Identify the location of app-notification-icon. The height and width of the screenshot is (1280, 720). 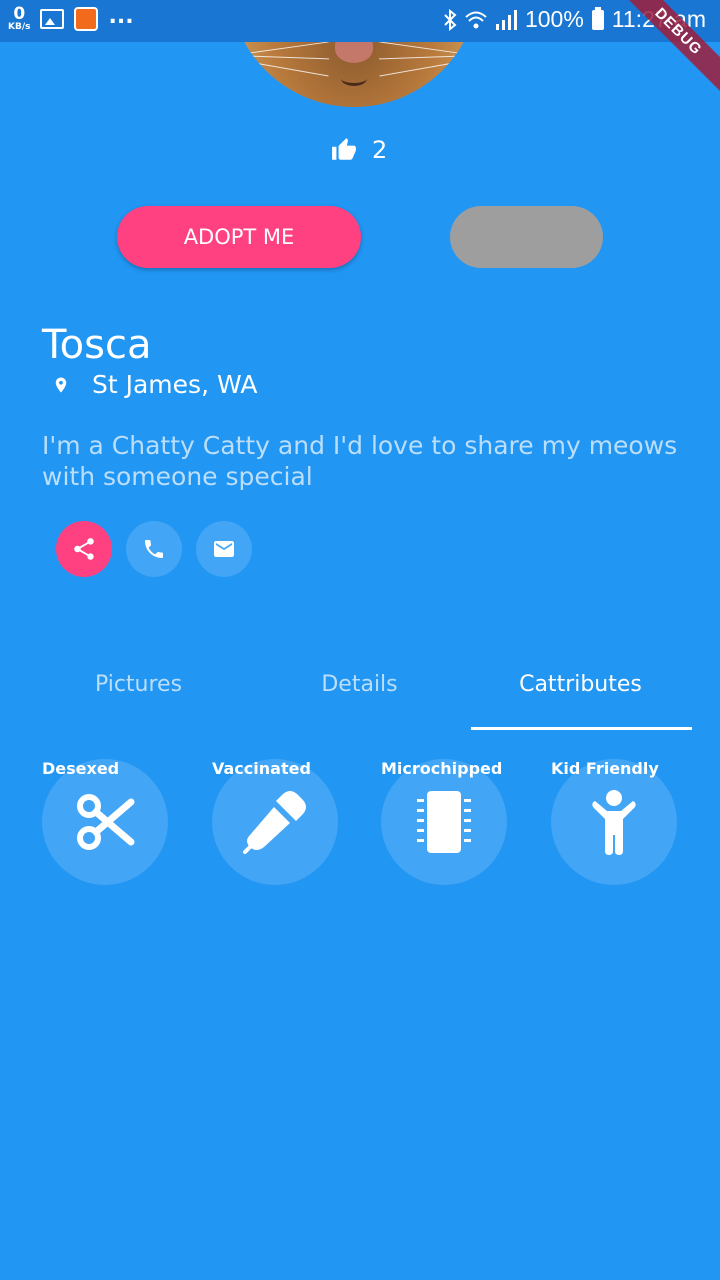
(86, 19).